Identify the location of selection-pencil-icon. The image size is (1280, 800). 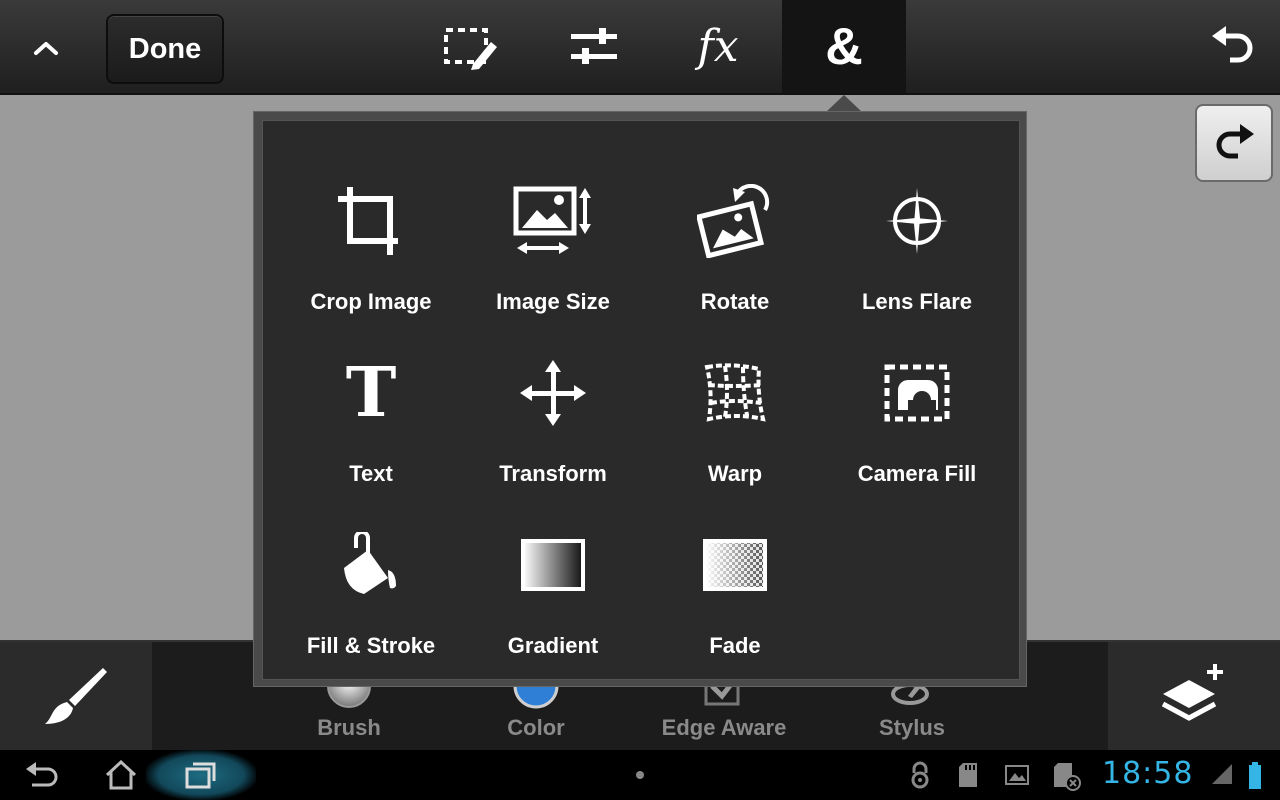
(470, 48).